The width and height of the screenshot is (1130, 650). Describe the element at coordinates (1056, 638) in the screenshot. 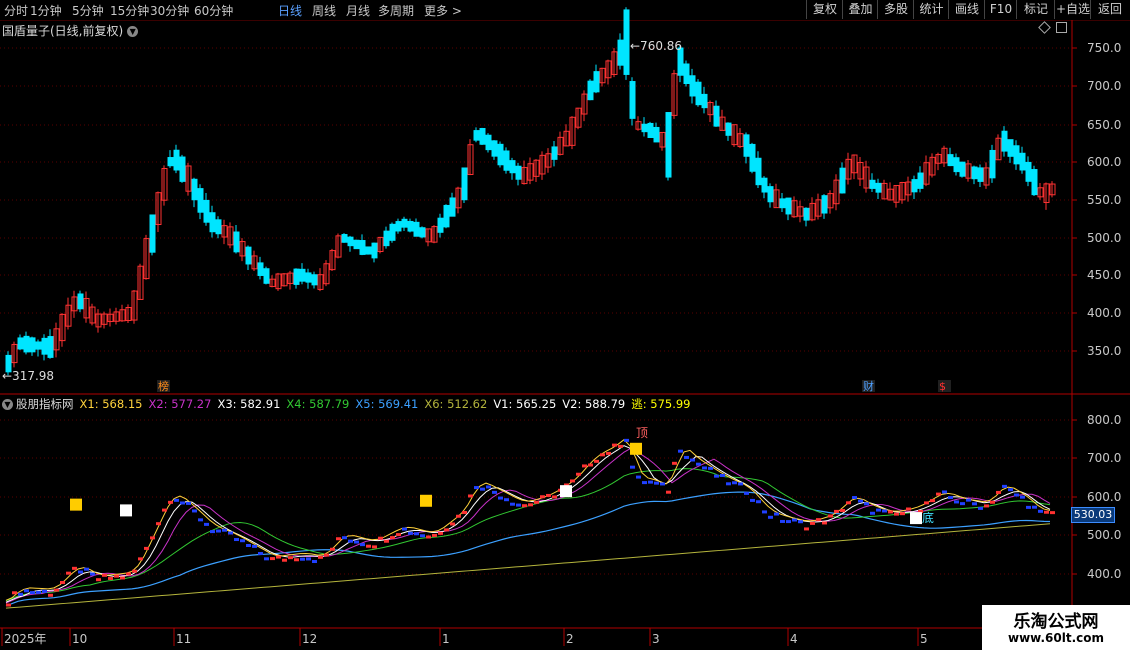

I see `watermark-url: www.60lt.com` at that location.